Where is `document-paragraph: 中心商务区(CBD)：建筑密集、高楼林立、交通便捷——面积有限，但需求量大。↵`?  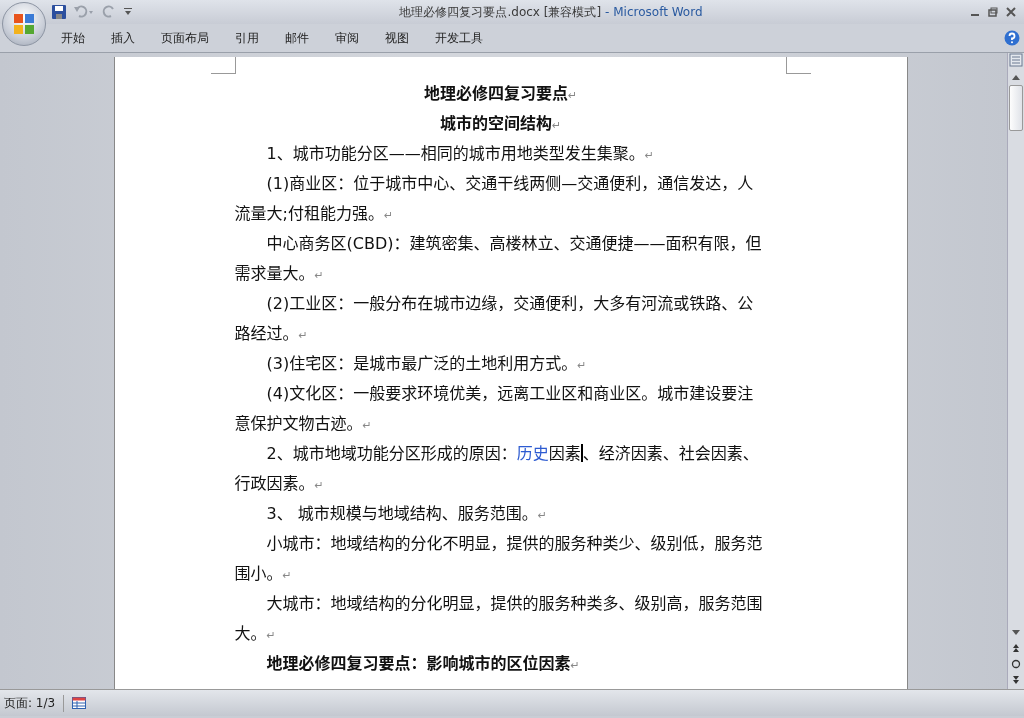 document-paragraph: 中心商务区(CBD)：建筑密集、高楼林立、交通便捷——面积有限，但需求量大。↵ is located at coordinates (498, 259).